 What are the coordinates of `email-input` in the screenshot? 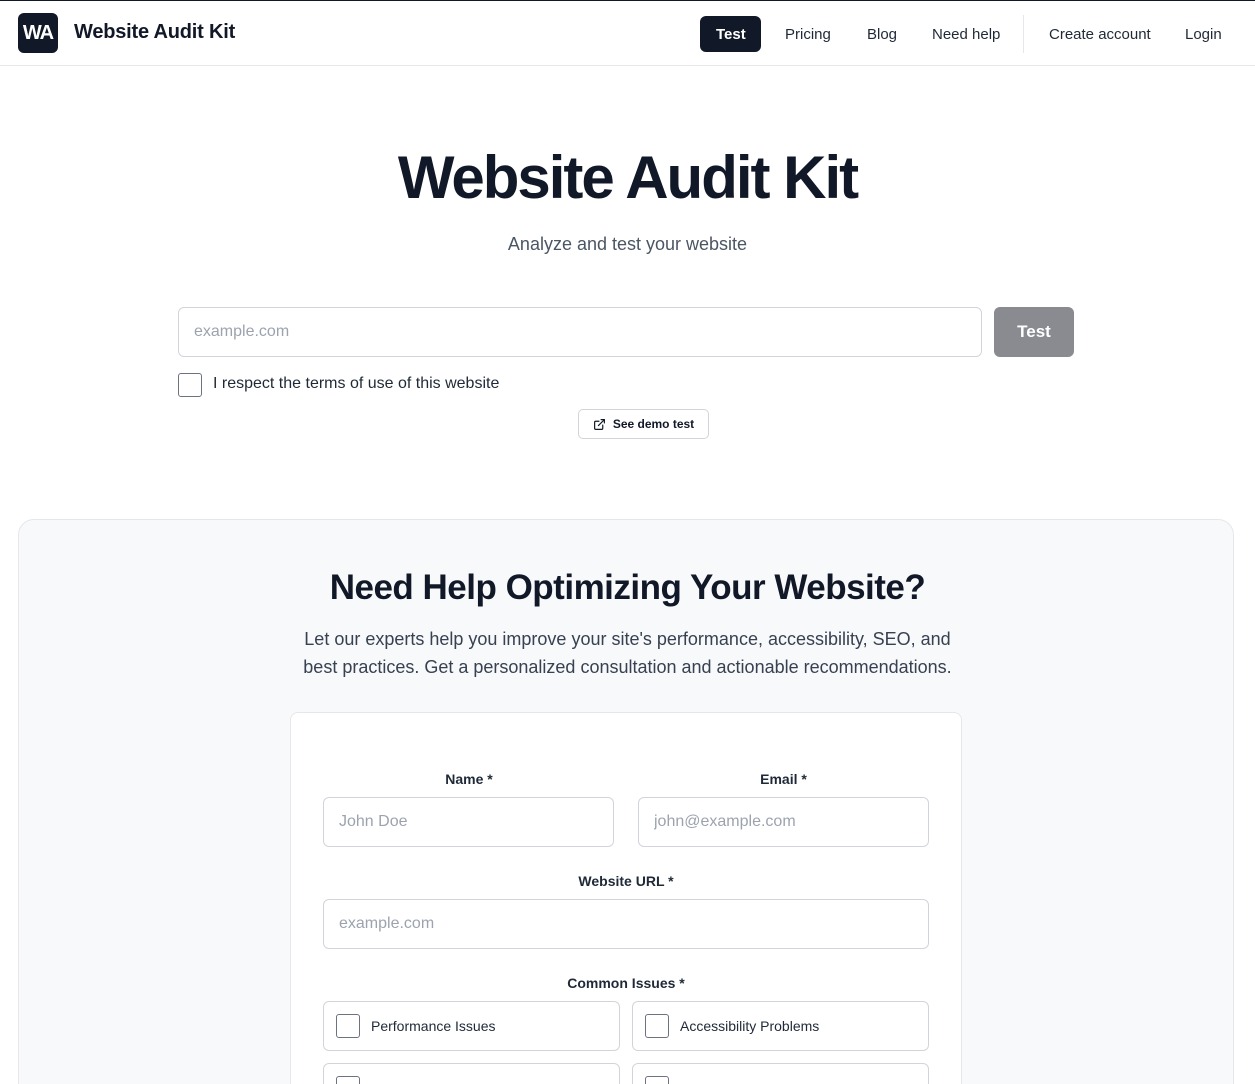 It's located at (783, 822).